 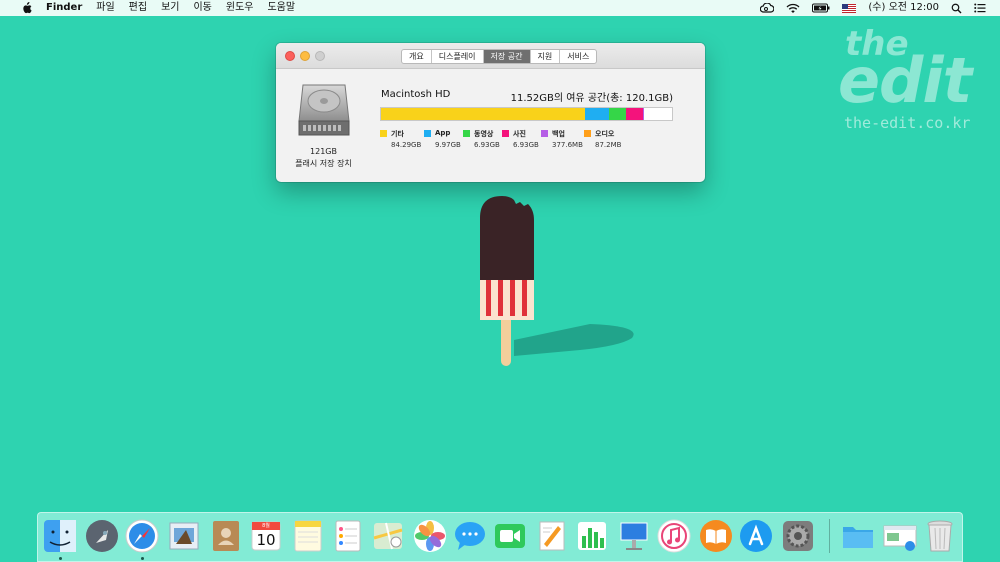 What do you see at coordinates (202, 8) in the screenshot?
I see `menu-go: 이동` at bounding box center [202, 8].